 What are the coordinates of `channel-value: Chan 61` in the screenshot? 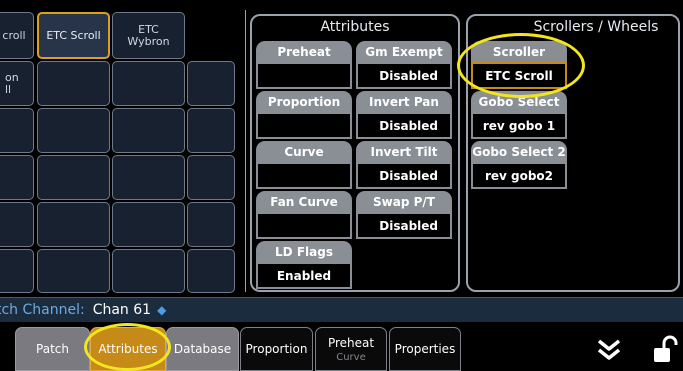 It's located at (122, 310).